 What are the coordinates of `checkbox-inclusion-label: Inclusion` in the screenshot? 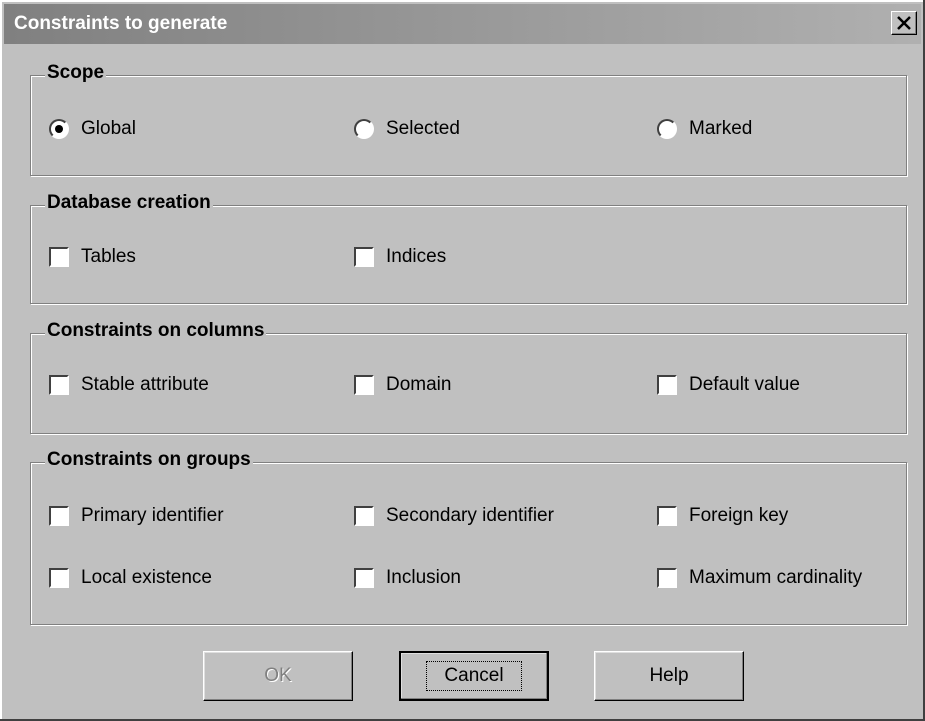 It's located at (423, 577).